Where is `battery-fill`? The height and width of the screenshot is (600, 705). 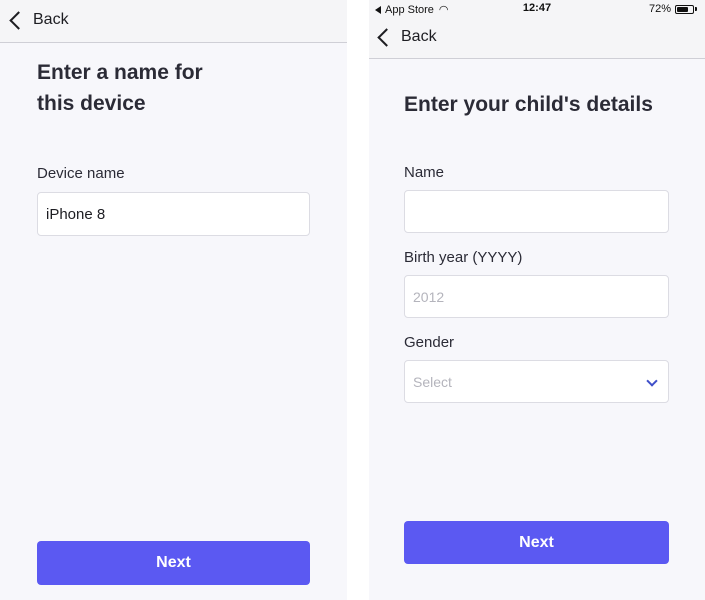 battery-fill is located at coordinates (682, 9).